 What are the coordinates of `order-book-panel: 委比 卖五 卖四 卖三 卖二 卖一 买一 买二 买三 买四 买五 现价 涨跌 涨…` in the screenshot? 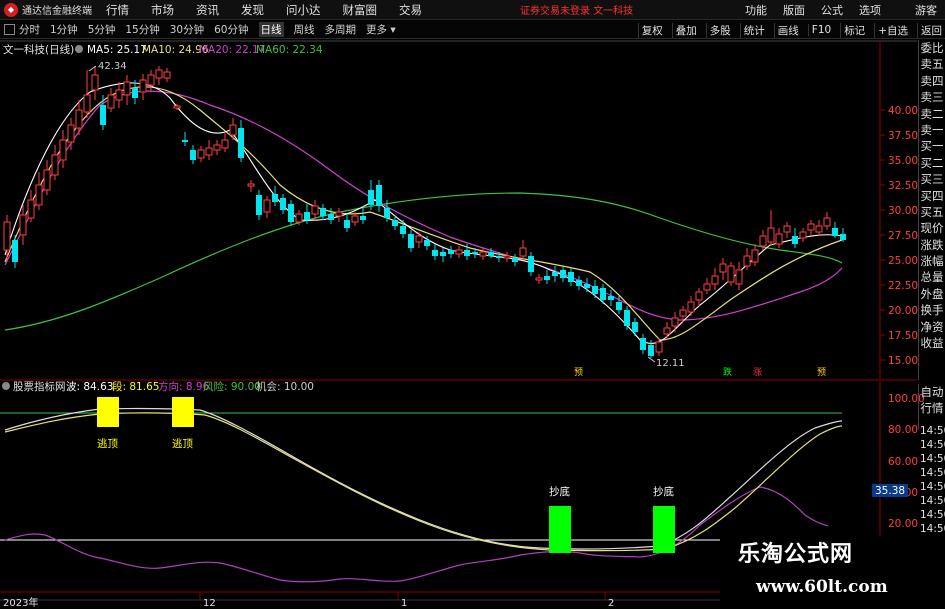 It's located at (931, 210).